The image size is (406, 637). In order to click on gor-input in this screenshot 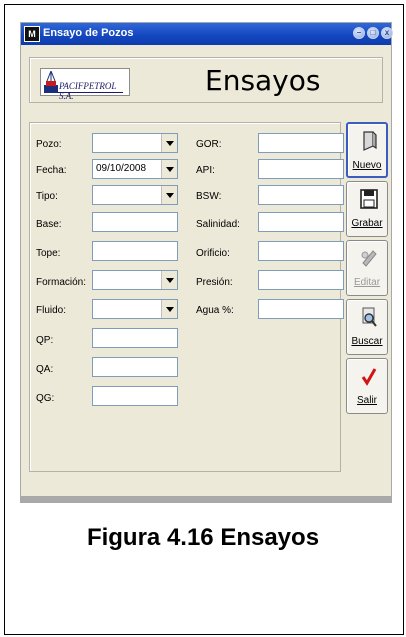, I will do `click(301, 143)`.